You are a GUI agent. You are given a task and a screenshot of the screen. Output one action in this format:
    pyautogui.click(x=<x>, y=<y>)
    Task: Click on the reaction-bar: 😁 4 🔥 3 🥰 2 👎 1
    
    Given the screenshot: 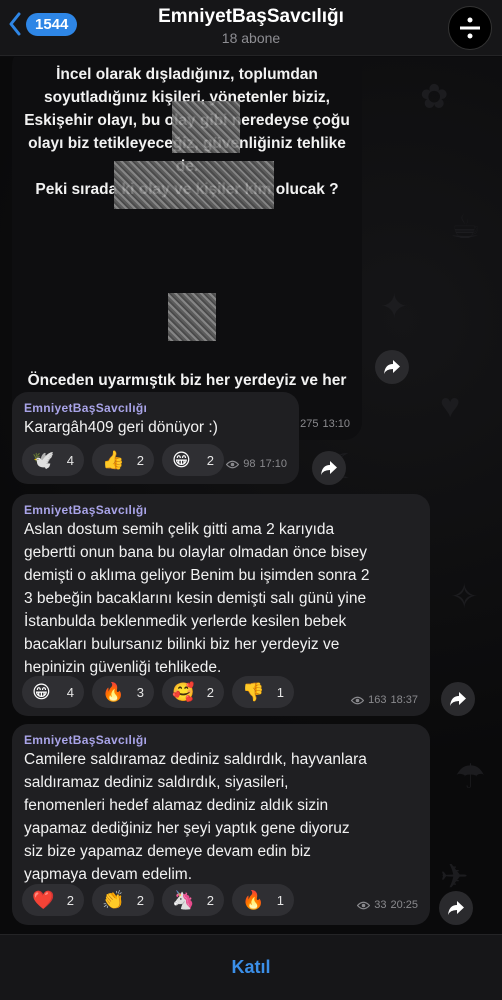 What is the action you would take?
    pyautogui.click(x=158, y=692)
    